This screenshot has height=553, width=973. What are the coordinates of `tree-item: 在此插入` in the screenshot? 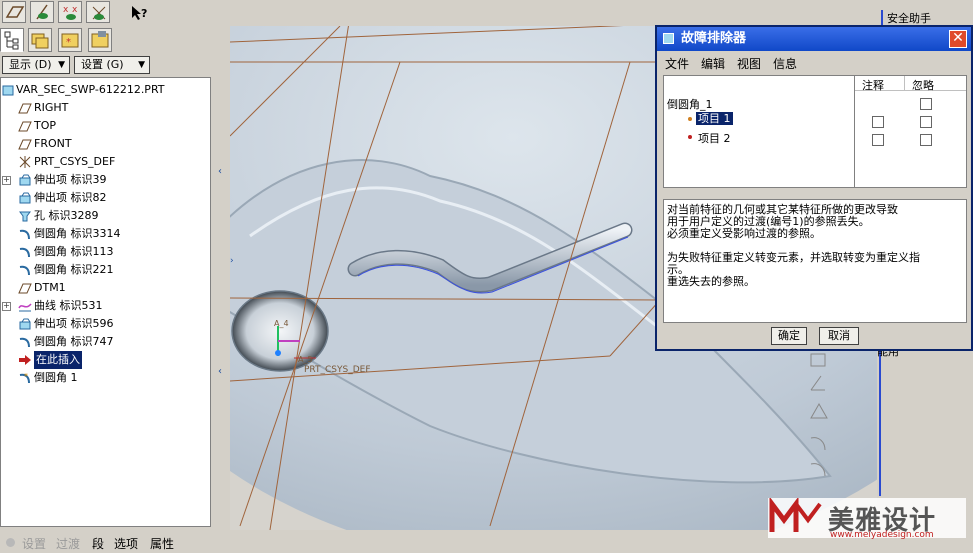 It's located at (103, 360).